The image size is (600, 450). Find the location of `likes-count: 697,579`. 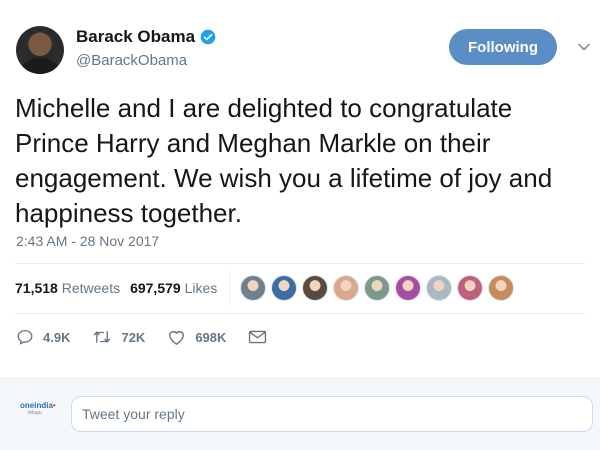

likes-count: 697,579 is located at coordinates (155, 288).